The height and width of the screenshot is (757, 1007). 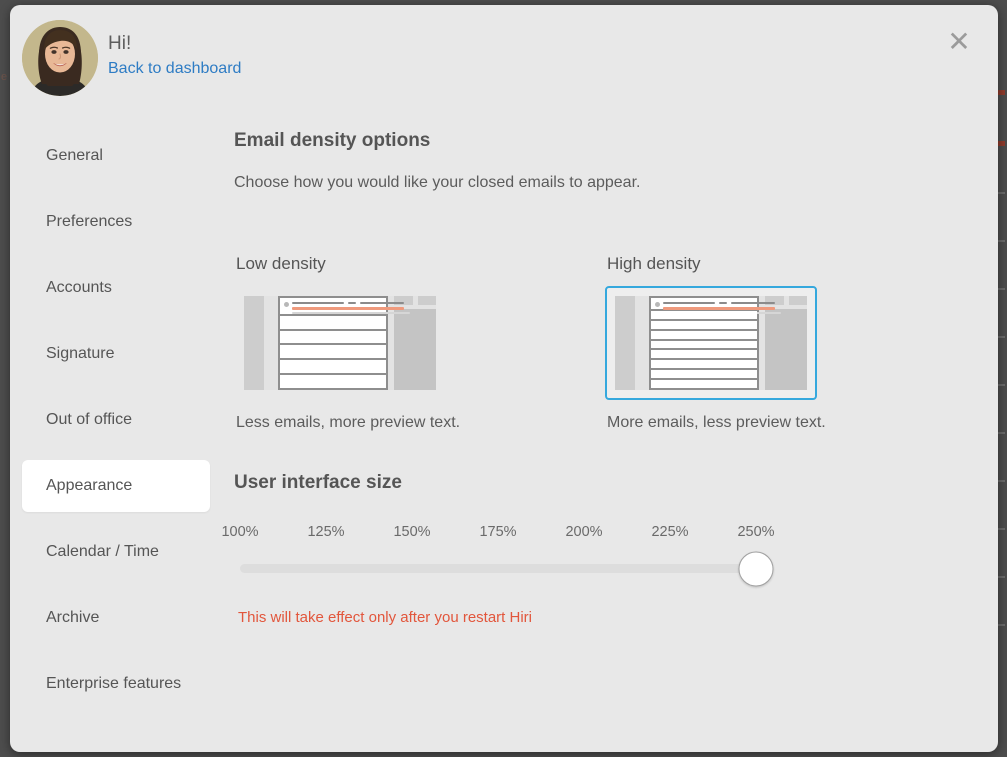 I want to click on greeting-block: Hi! Back to dashboard, so click(x=174, y=56).